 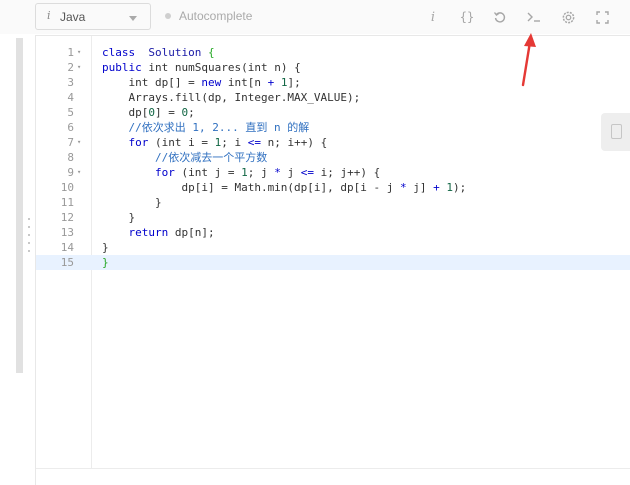 What do you see at coordinates (534, 17) in the screenshot?
I see `console-icon` at bounding box center [534, 17].